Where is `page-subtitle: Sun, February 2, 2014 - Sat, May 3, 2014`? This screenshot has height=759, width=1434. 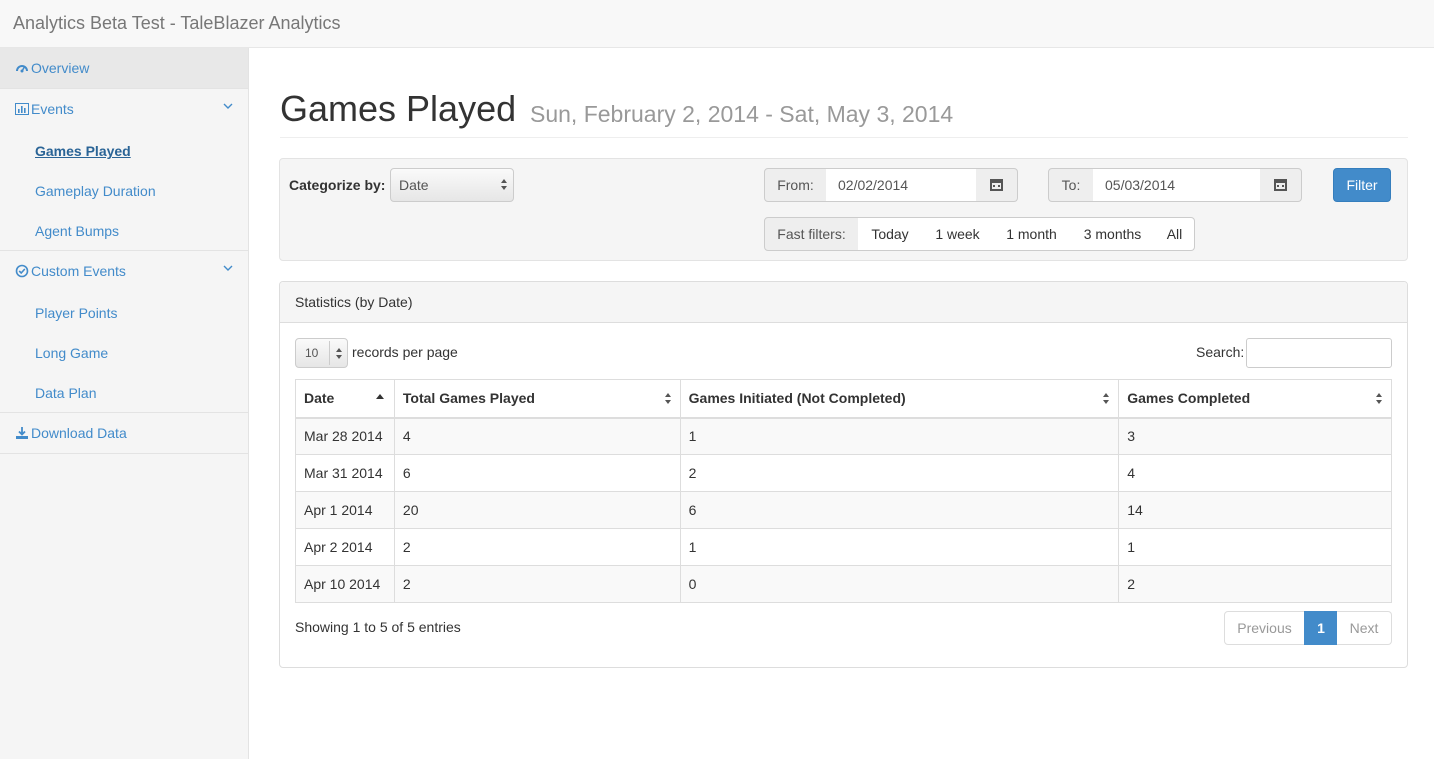 page-subtitle: Sun, February 2, 2014 - Sat, May 3, 2014 is located at coordinates (742, 114).